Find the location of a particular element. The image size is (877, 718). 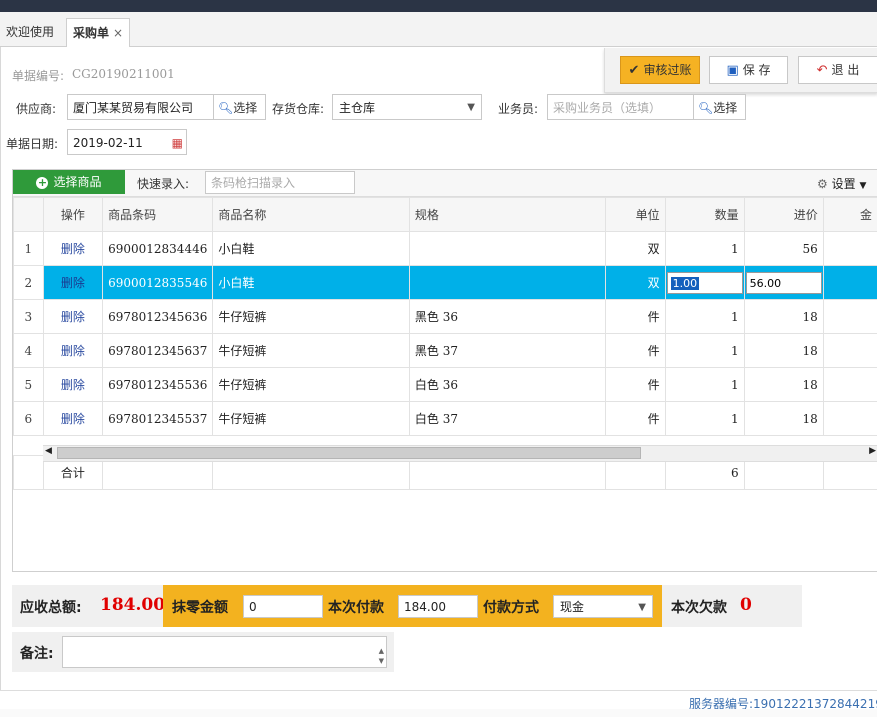

supplier-field: 厦门某某贸易有限公司 is located at coordinates (140, 107).